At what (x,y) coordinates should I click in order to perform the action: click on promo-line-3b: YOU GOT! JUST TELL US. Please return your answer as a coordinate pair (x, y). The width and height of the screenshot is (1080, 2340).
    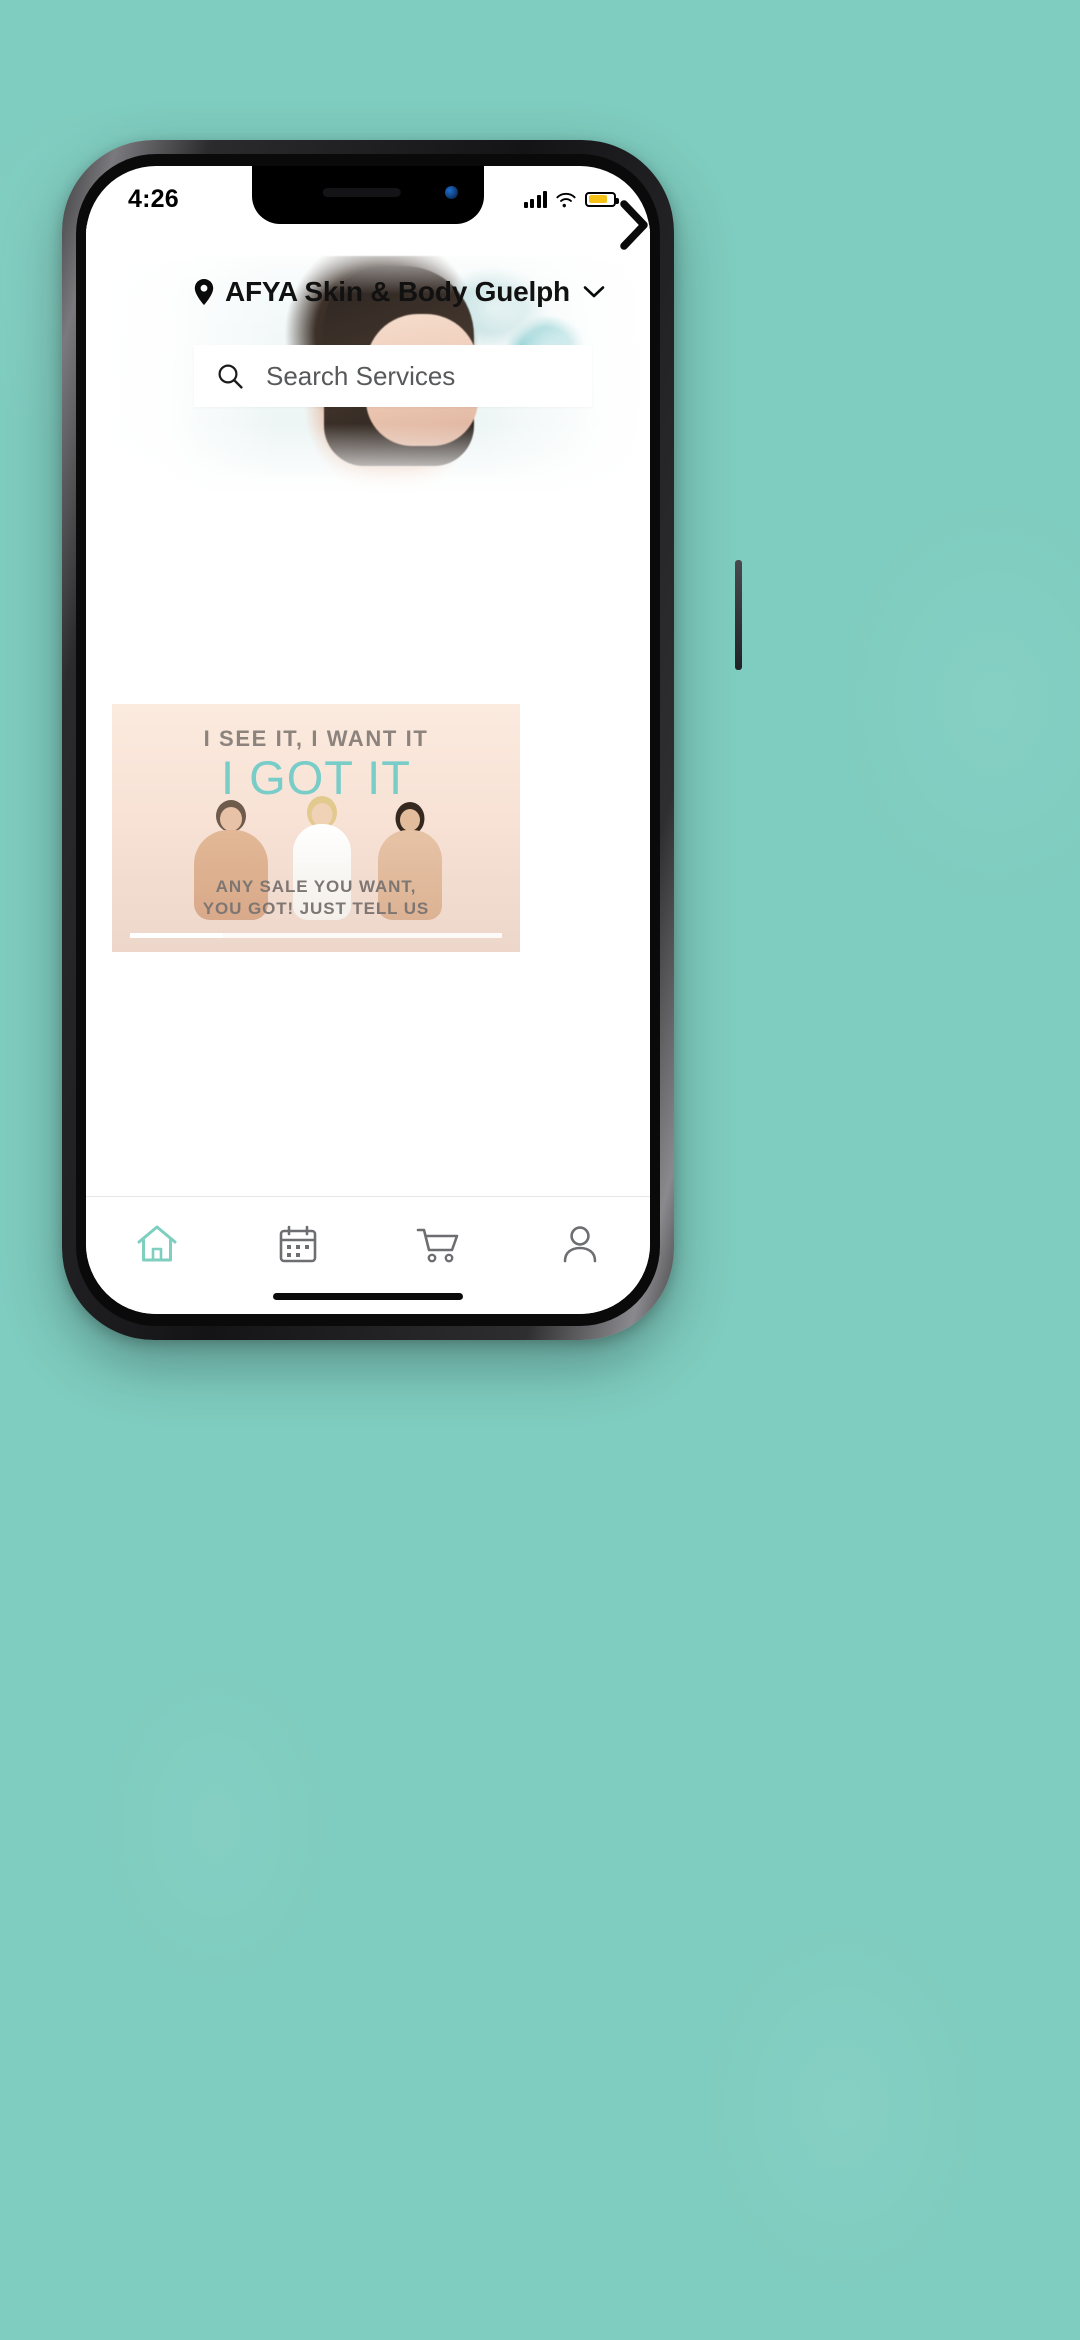
    Looking at the image, I should click on (316, 908).